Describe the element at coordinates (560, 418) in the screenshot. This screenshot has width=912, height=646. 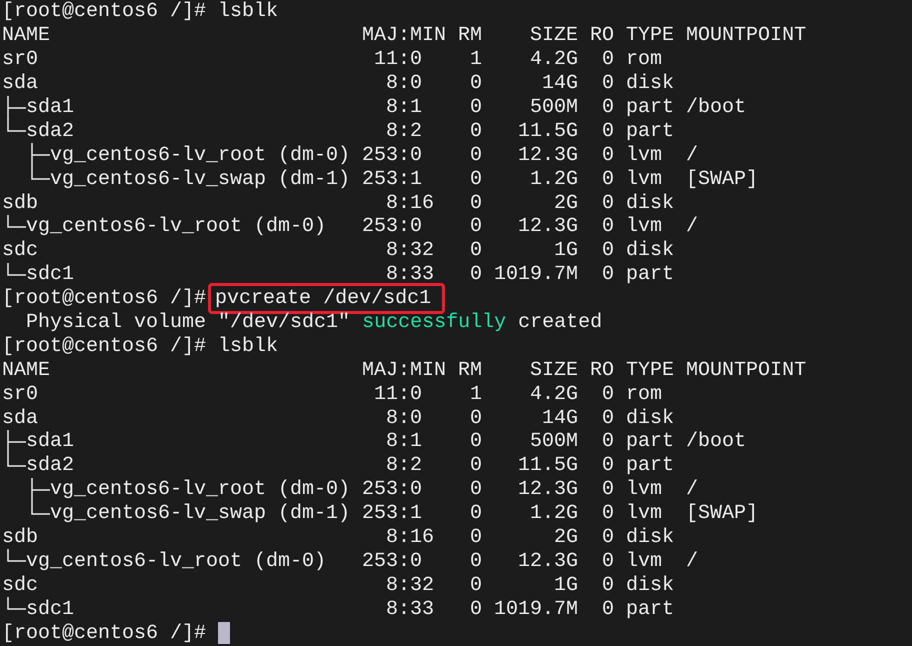
I see `table-cell: 14G` at that location.